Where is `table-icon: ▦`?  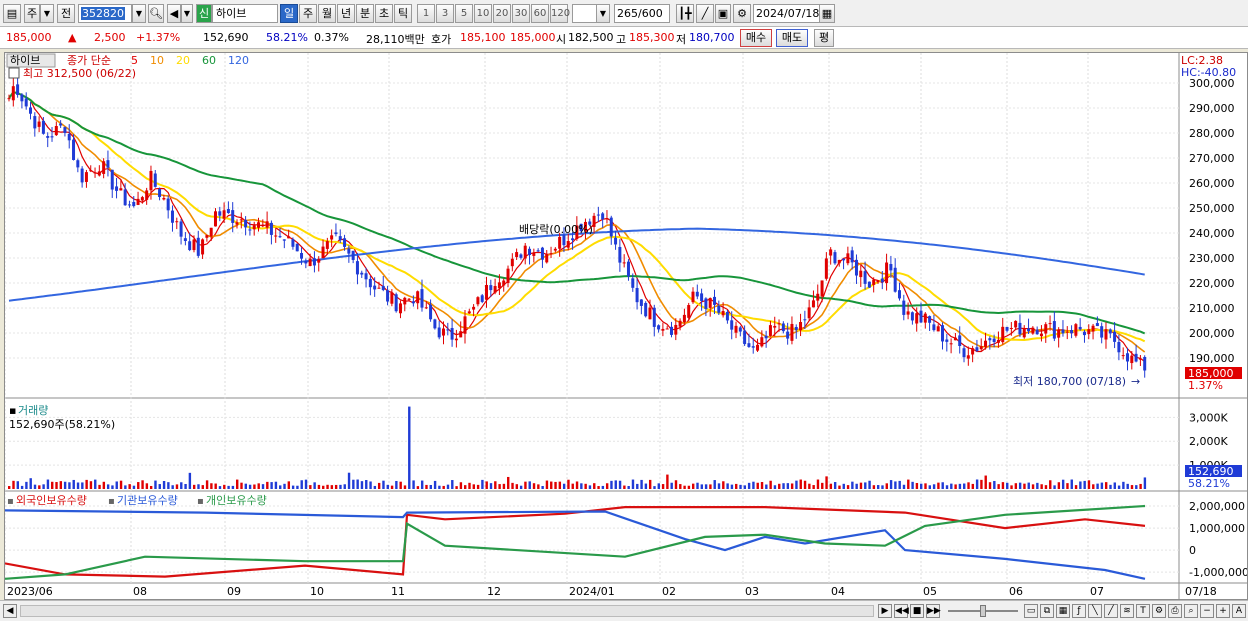 table-icon: ▦ is located at coordinates (1063, 611).